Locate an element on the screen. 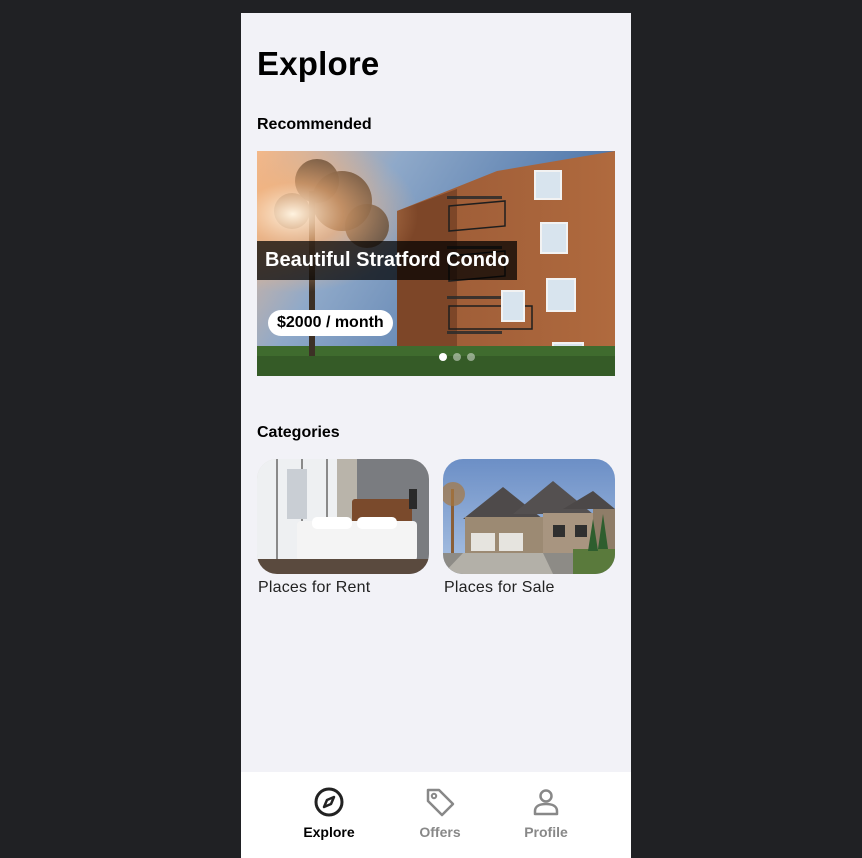 Image resolution: width=862 pixels, height=858 pixels. house-photo is located at coordinates (529, 516).